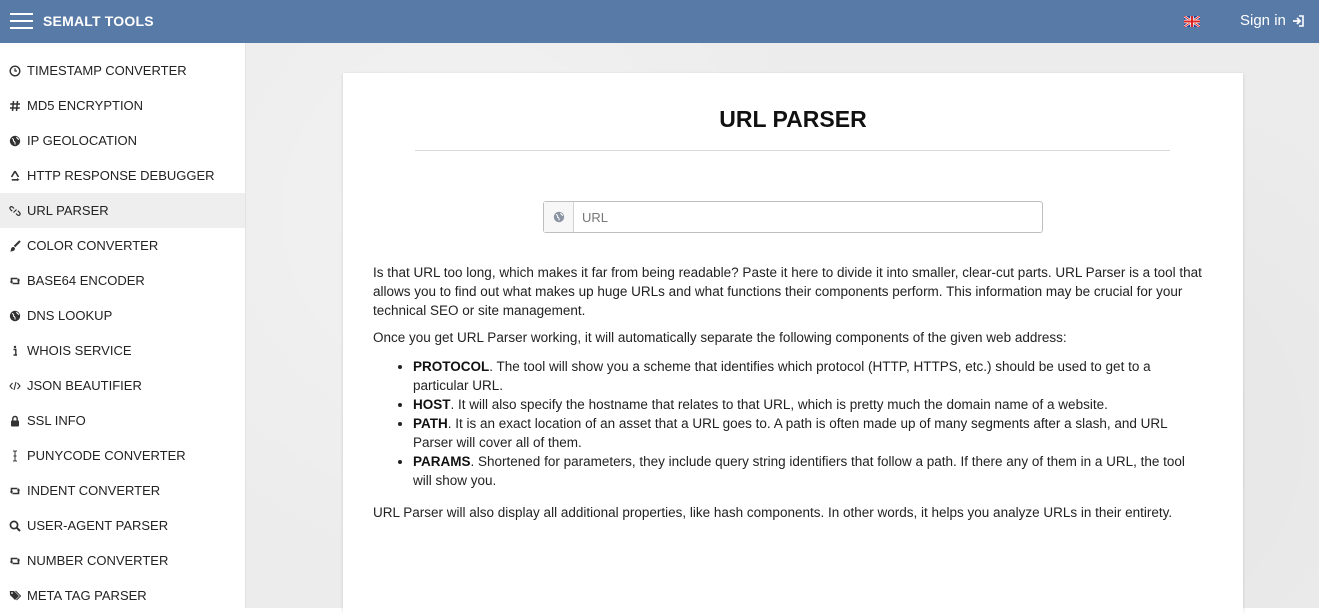  Describe the element at coordinates (15, 526) in the screenshot. I see `search-icon` at that location.